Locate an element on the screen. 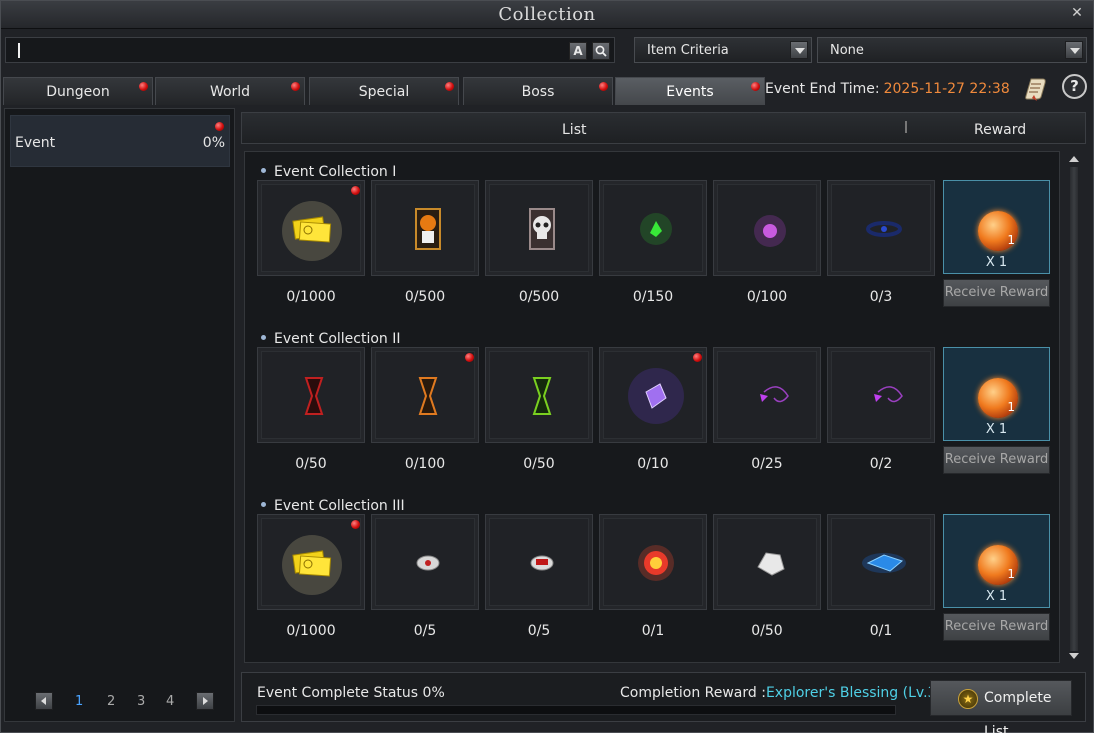 The height and width of the screenshot is (733, 1094). tab-label: Events is located at coordinates (690, 92).